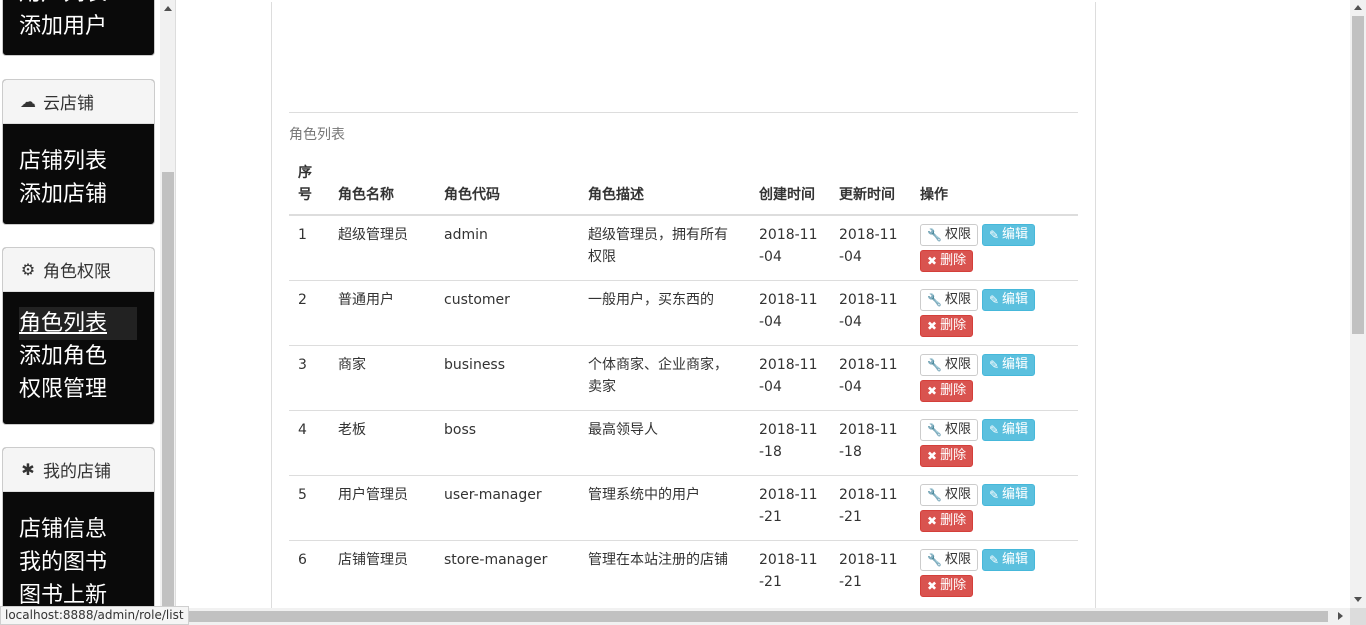  Describe the element at coordinates (78, 470) in the screenshot. I see `panel-myshop-heading: ✱ 我的店铺` at that location.